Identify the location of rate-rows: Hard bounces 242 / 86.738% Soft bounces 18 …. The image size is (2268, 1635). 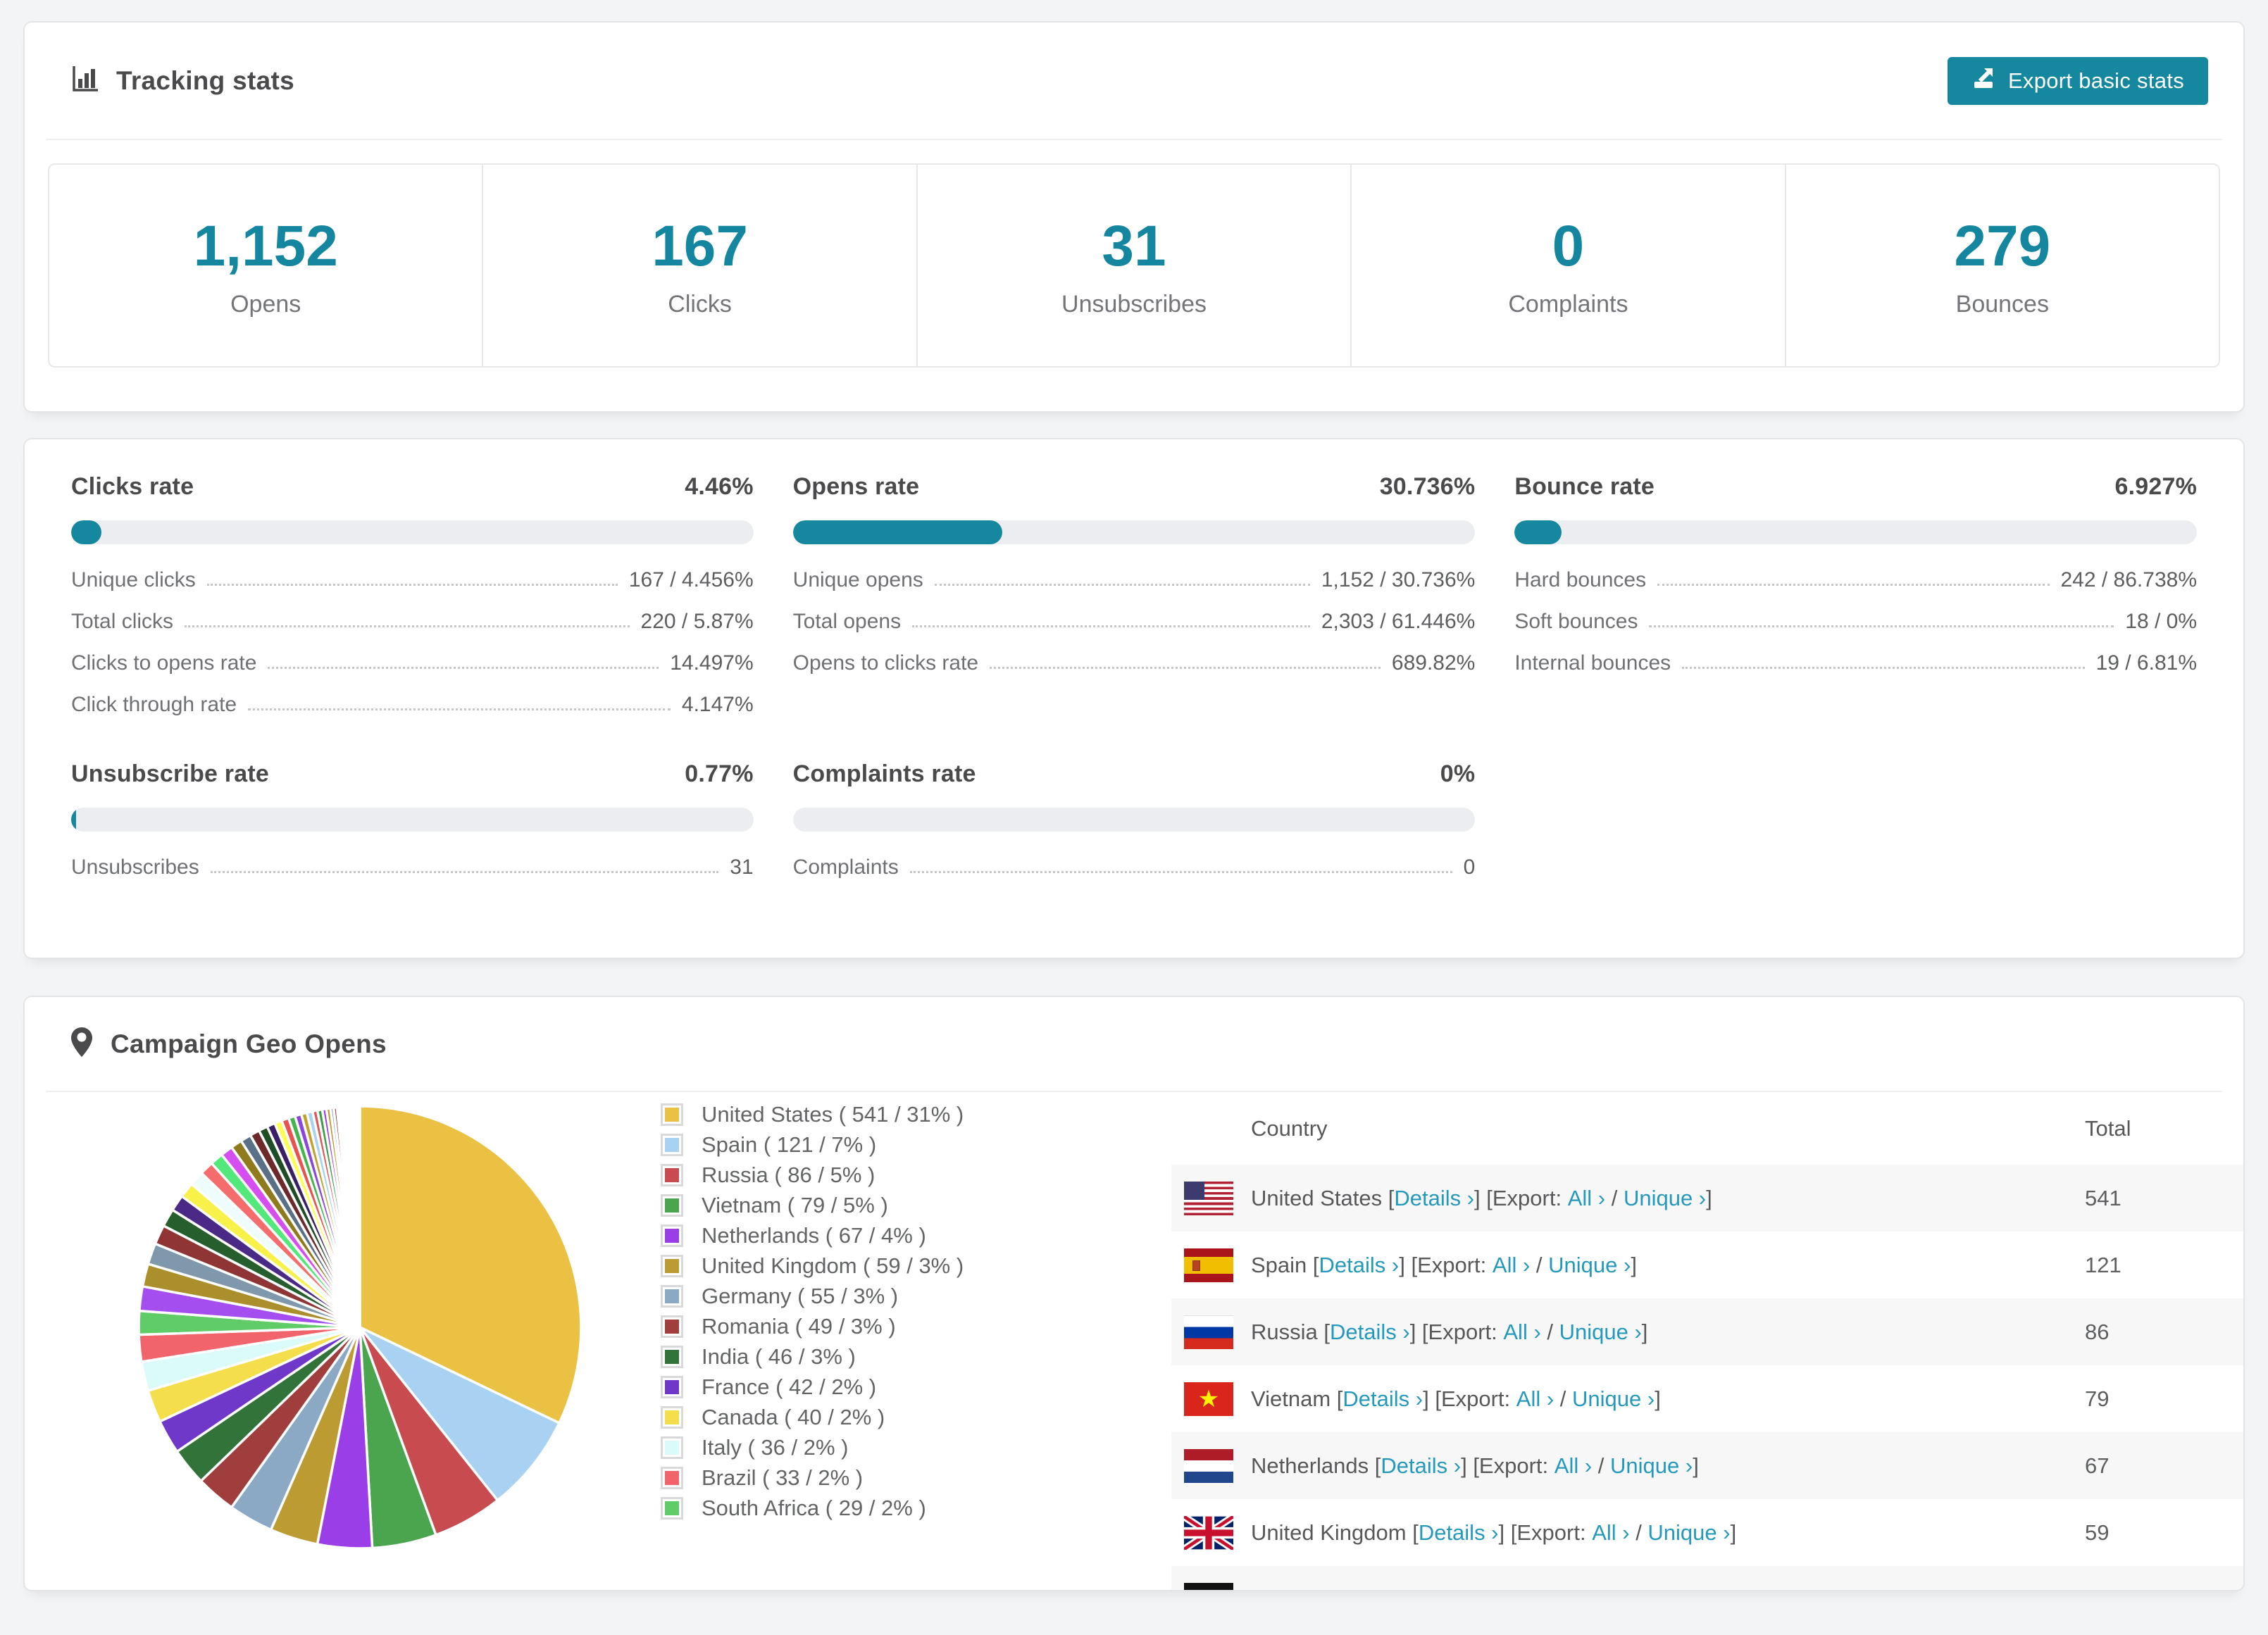
(1856, 619).